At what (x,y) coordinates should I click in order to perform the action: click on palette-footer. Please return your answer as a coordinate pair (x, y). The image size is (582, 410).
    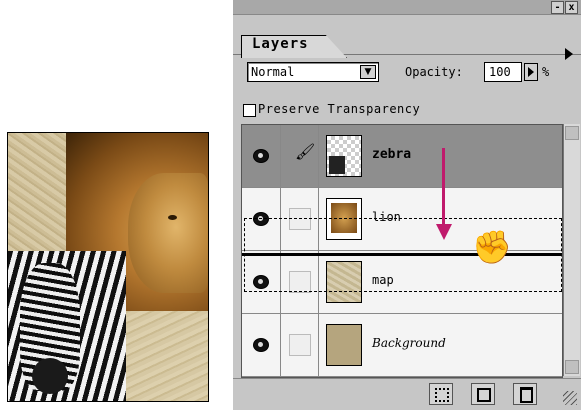
    Looking at the image, I should click on (407, 394).